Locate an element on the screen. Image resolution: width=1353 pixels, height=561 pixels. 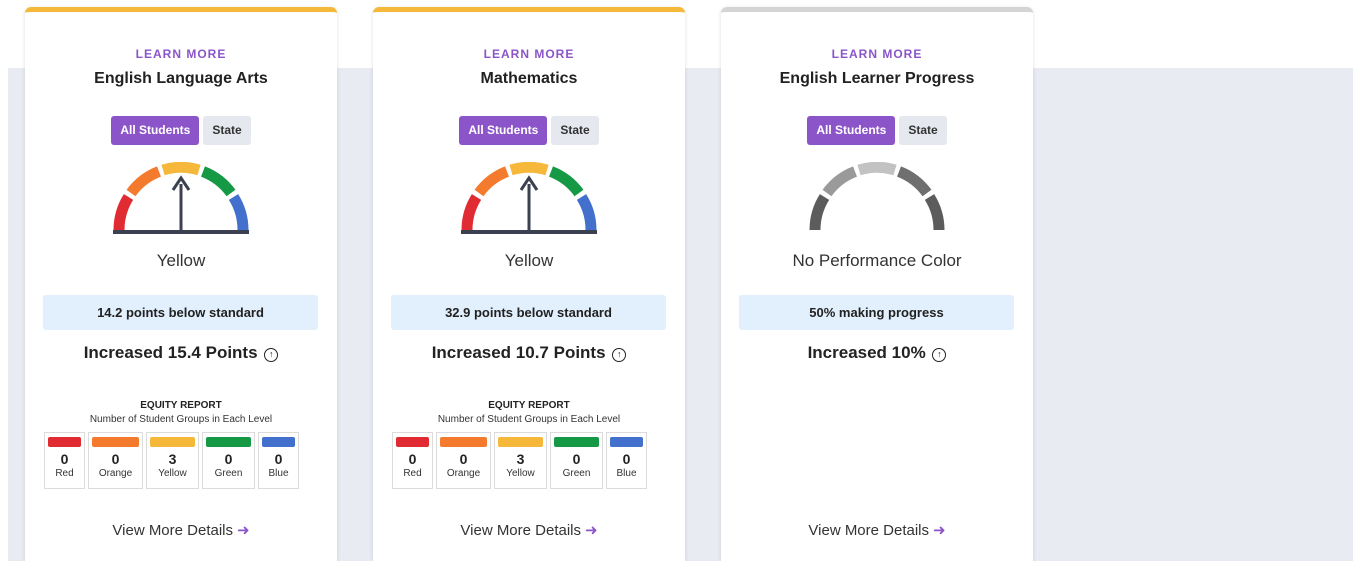
card-title: Mathematics is located at coordinates (529, 78).